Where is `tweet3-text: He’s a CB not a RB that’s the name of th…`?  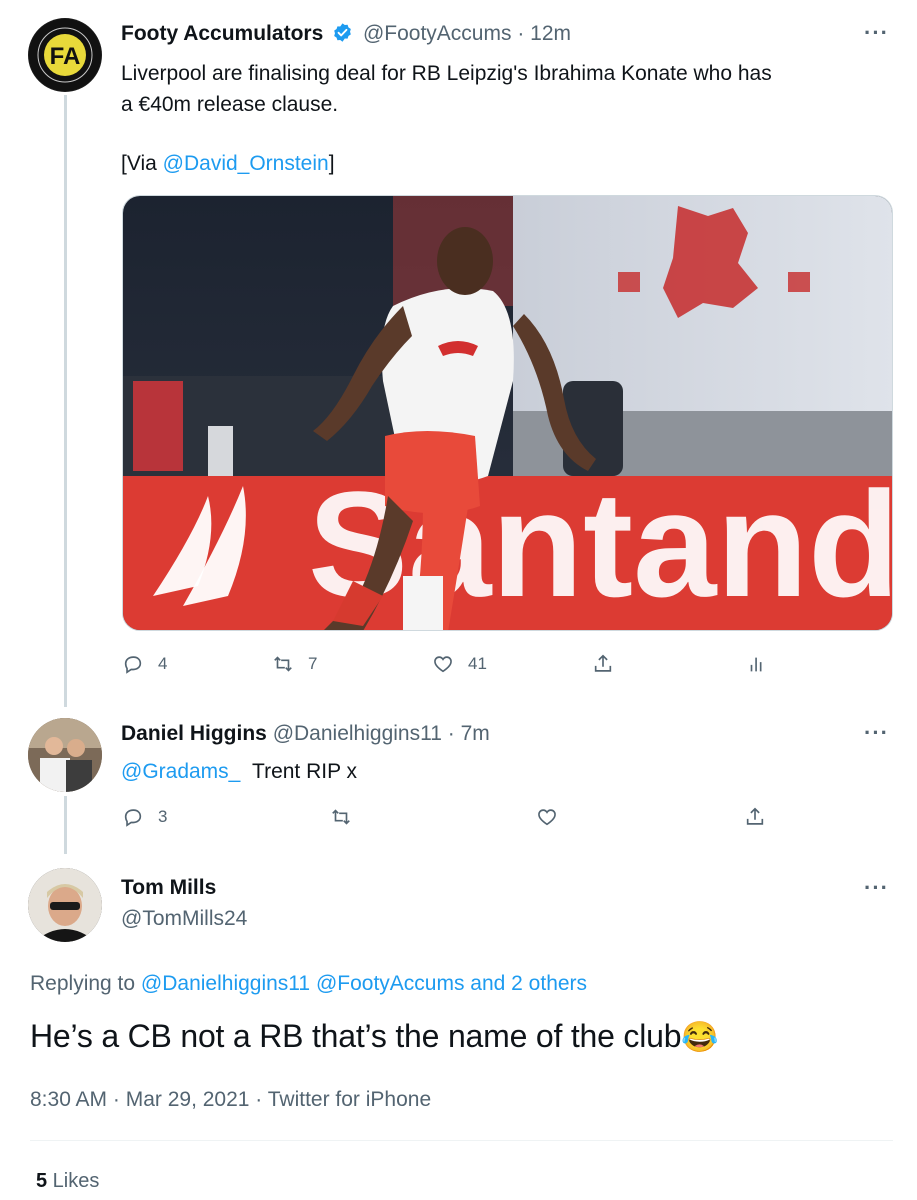 tweet3-text: He’s a CB not a RB that’s the name of th… is located at coordinates (374, 1036).